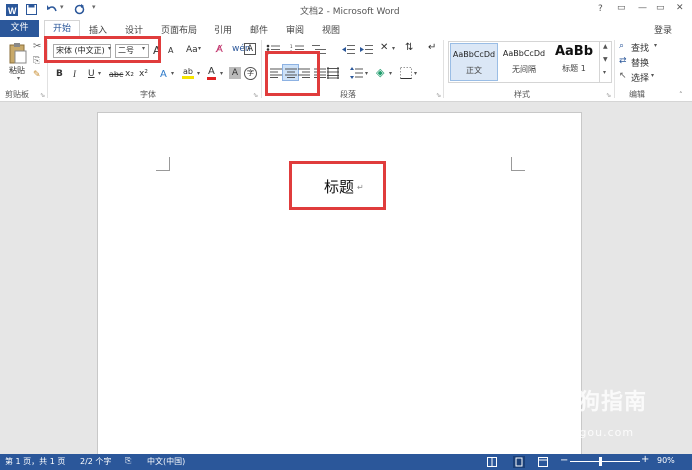 The width and height of the screenshot is (692, 470). Describe the element at coordinates (31, 9) in the screenshot. I see `save-icon` at that location.